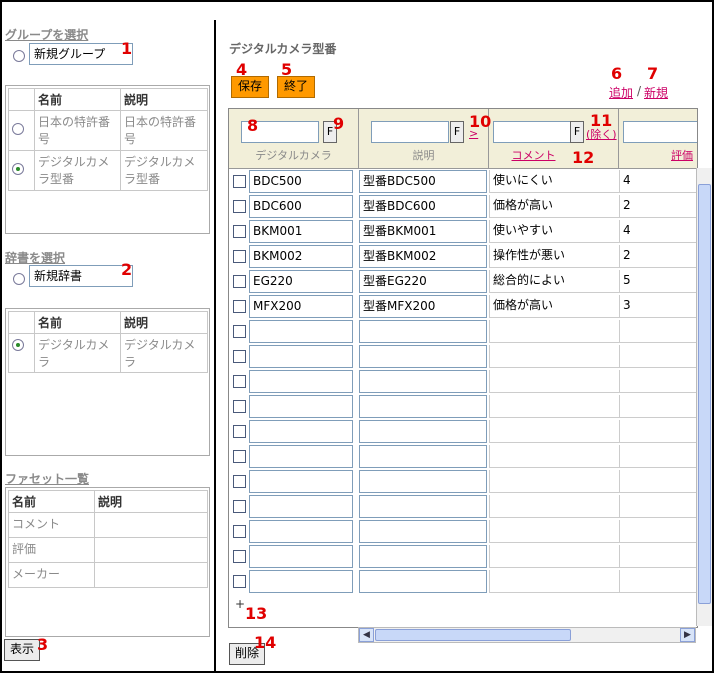  Describe the element at coordinates (684, 155) in the screenshot. I see `rating-column-label: 評価` at that location.